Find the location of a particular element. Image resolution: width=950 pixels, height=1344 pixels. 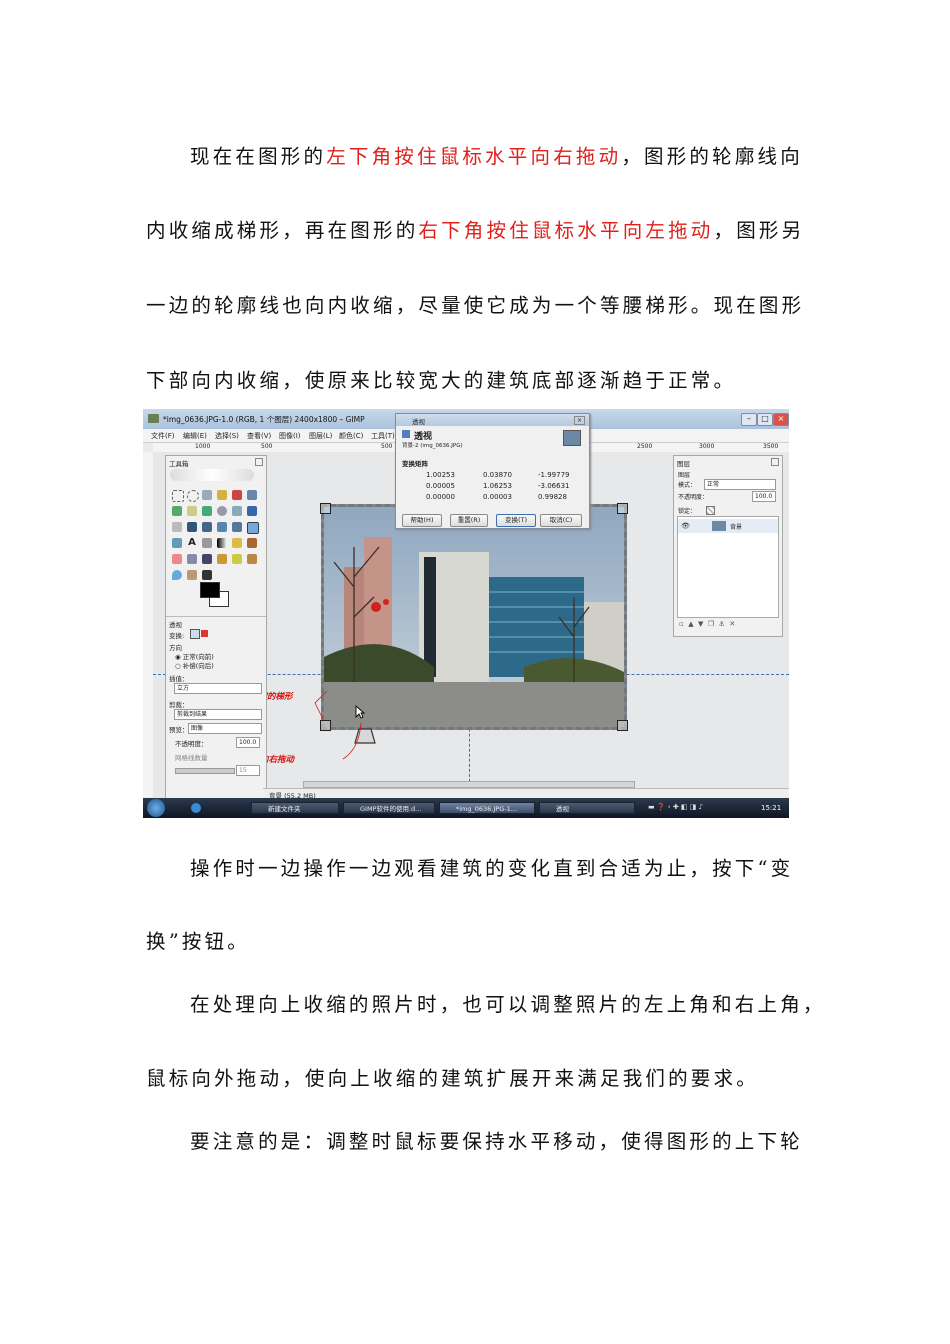

fg-bg-colors is located at coordinates (215, 594).